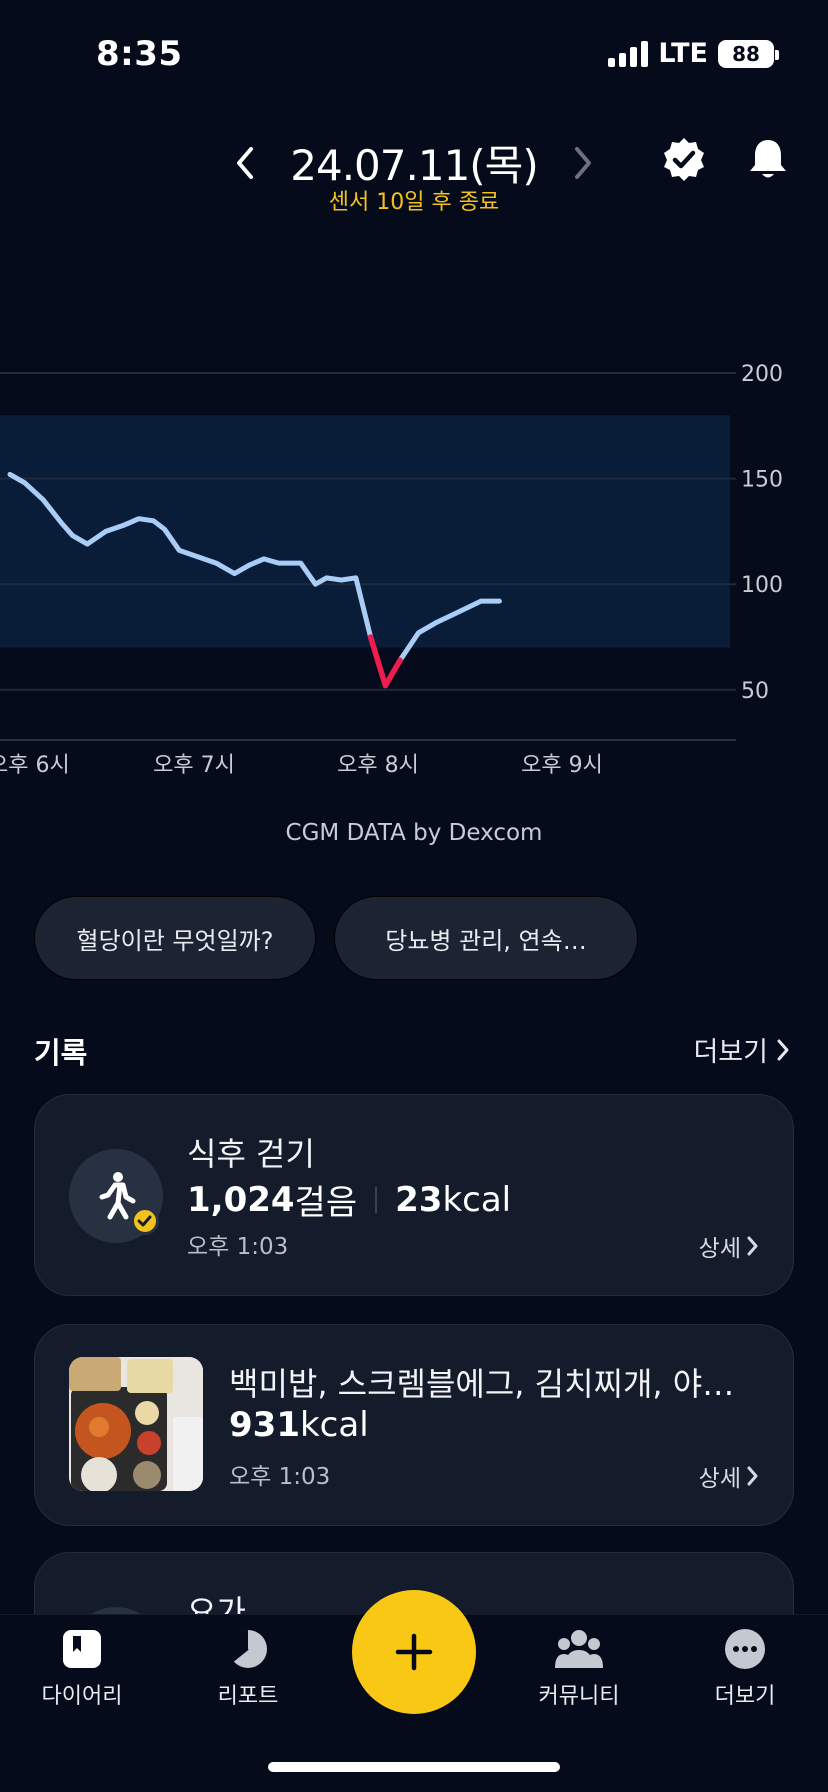 This screenshot has height=1792, width=828. What do you see at coordinates (562, 765) in the screenshot?
I see `x-tick-label: 오후 9시` at bounding box center [562, 765].